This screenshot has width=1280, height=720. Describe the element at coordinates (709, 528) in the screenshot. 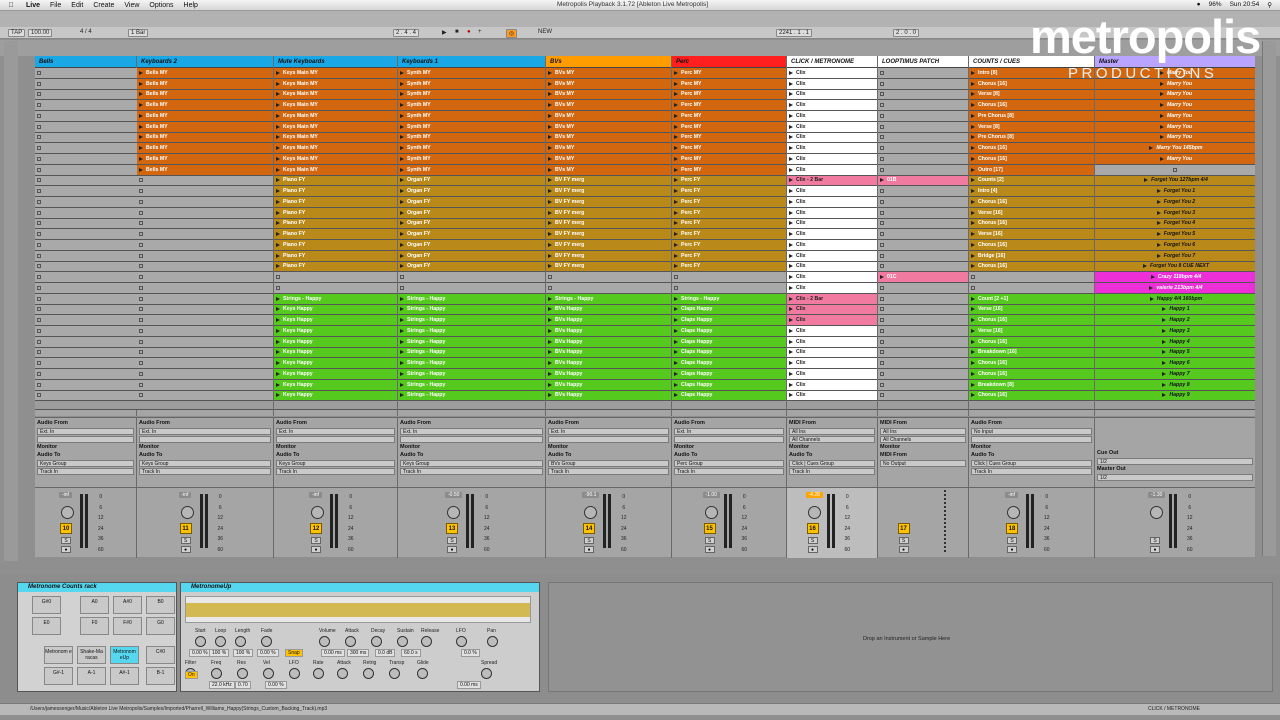

I see `track-activator: 15` at that location.